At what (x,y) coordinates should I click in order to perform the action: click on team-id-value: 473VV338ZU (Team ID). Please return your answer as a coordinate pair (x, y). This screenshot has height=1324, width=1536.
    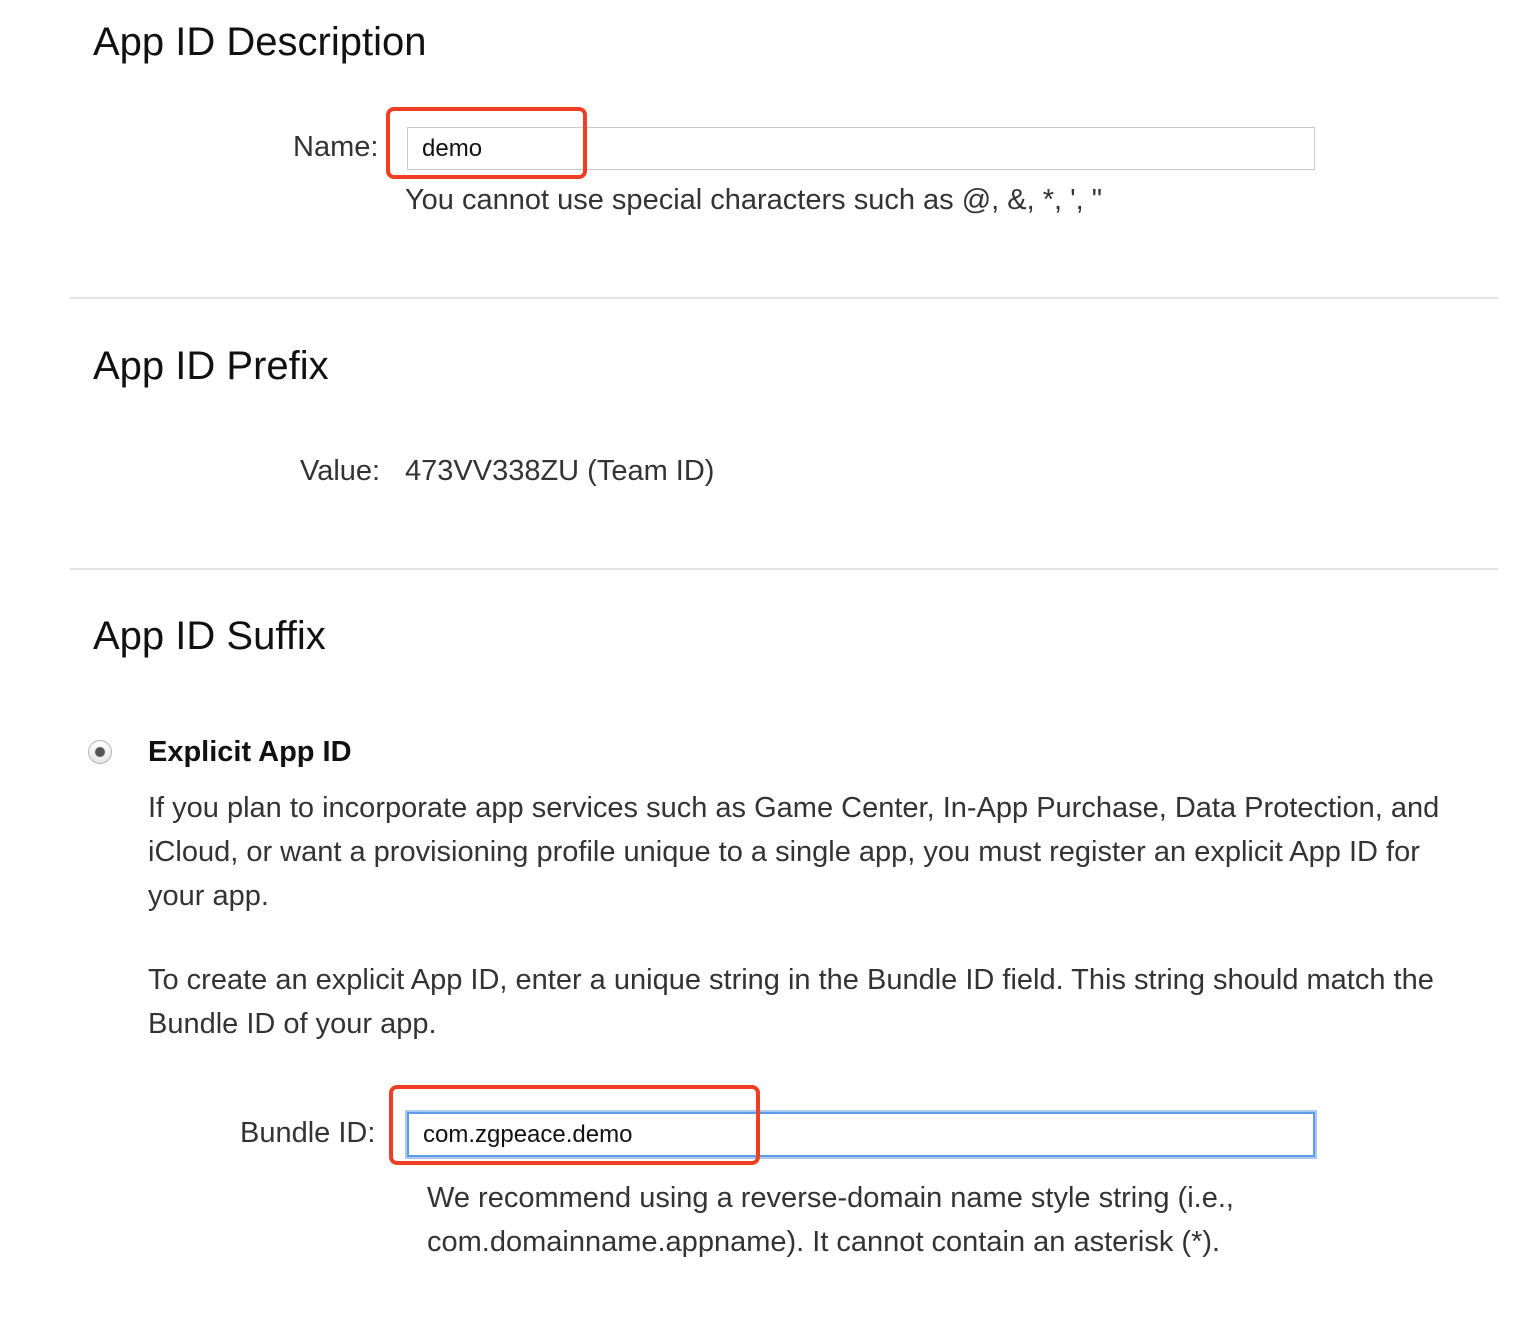
    Looking at the image, I should click on (560, 471).